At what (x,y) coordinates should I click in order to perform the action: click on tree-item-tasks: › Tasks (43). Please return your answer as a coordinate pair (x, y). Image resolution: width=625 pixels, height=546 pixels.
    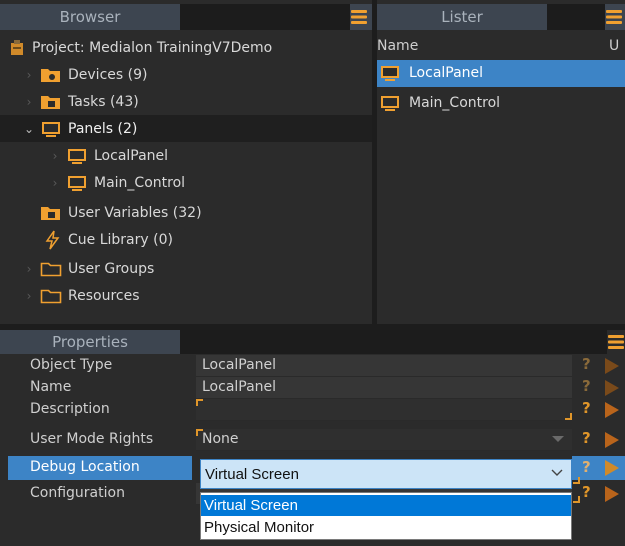
    Looking at the image, I should click on (80, 101).